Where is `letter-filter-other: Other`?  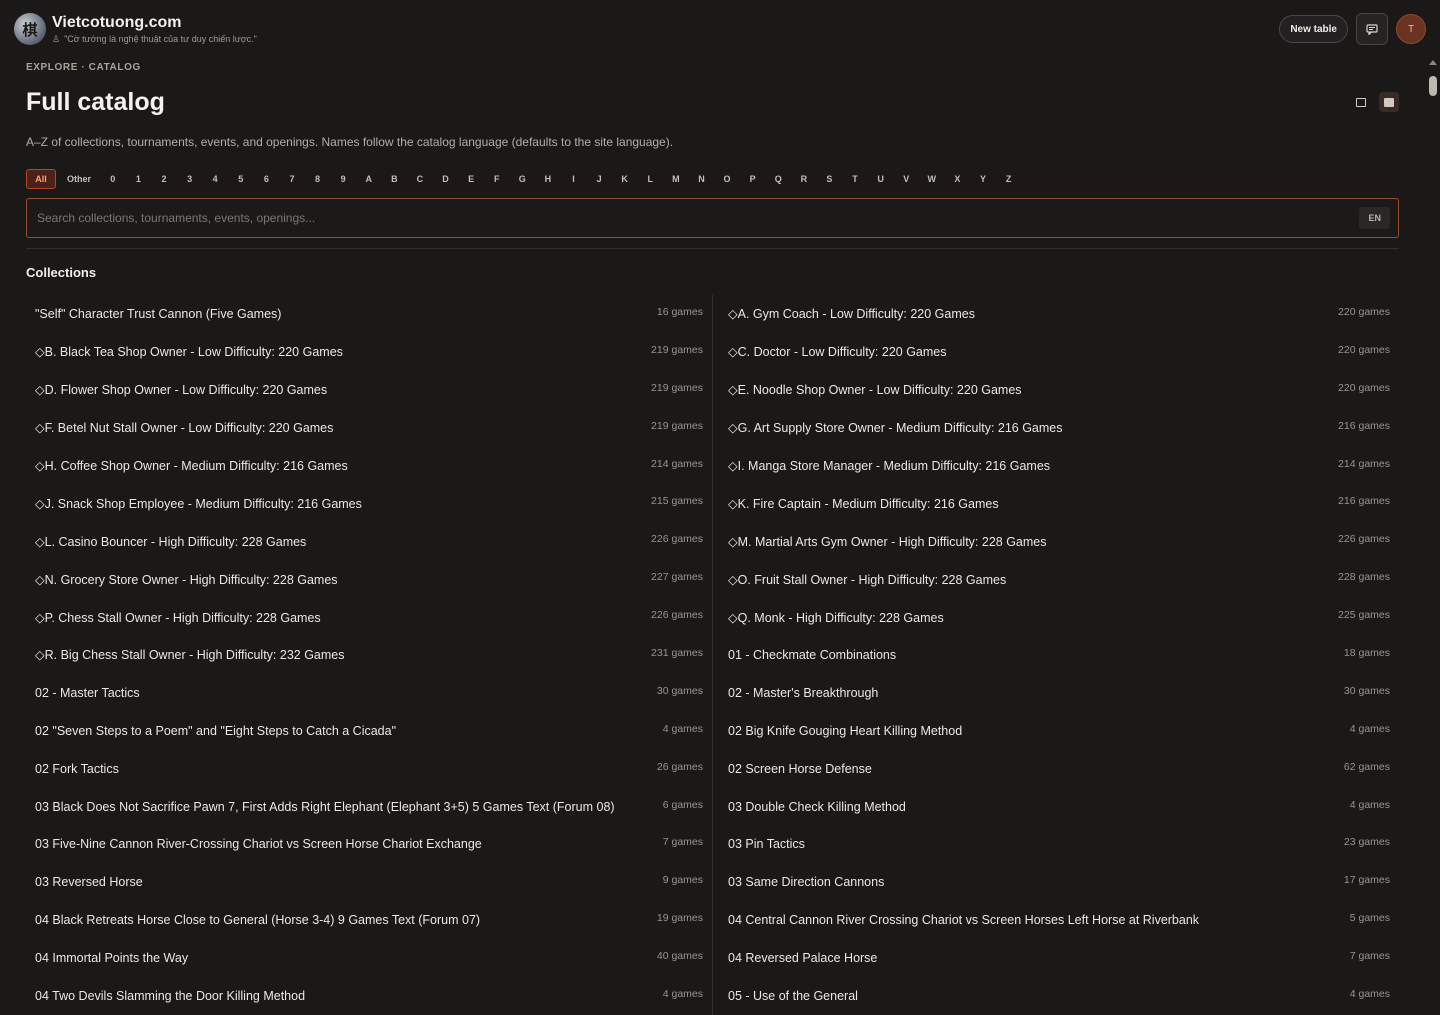 letter-filter-other: Other is located at coordinates (79, 179).